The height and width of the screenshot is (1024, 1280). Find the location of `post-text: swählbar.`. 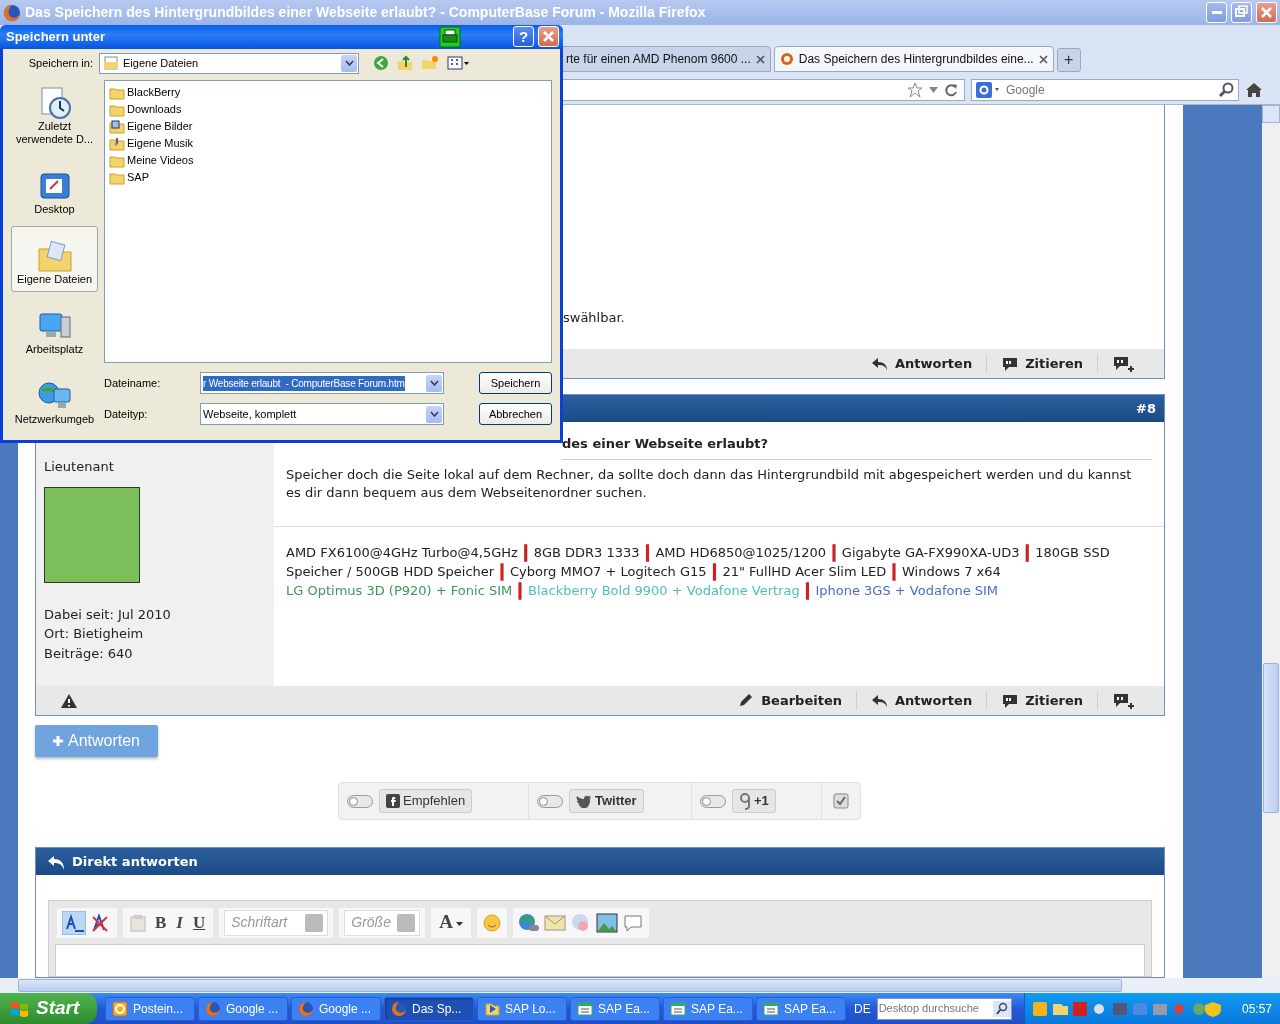

post-text: swählbar. is located at coordinates (594, 317).